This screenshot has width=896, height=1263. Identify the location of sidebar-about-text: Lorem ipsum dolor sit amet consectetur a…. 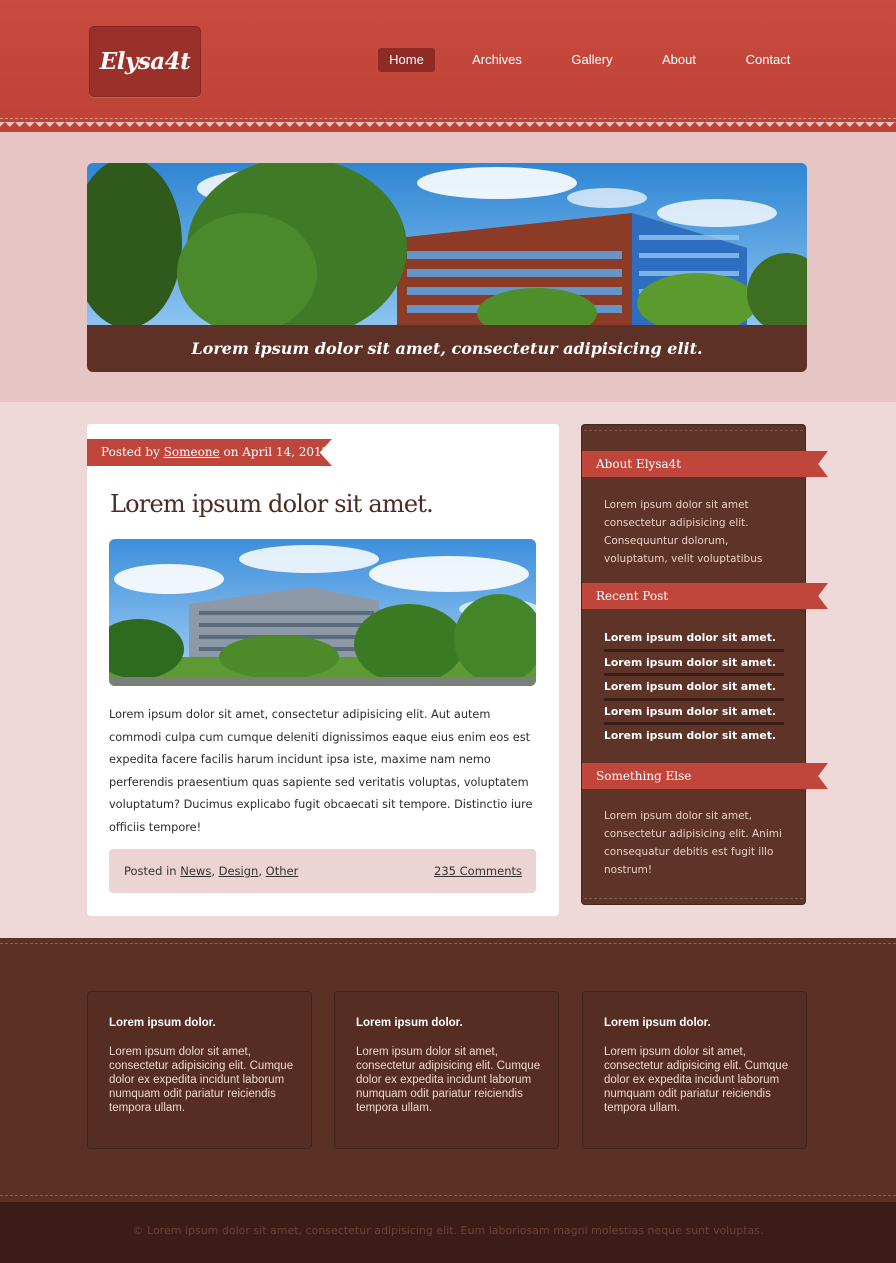
(683, 532).